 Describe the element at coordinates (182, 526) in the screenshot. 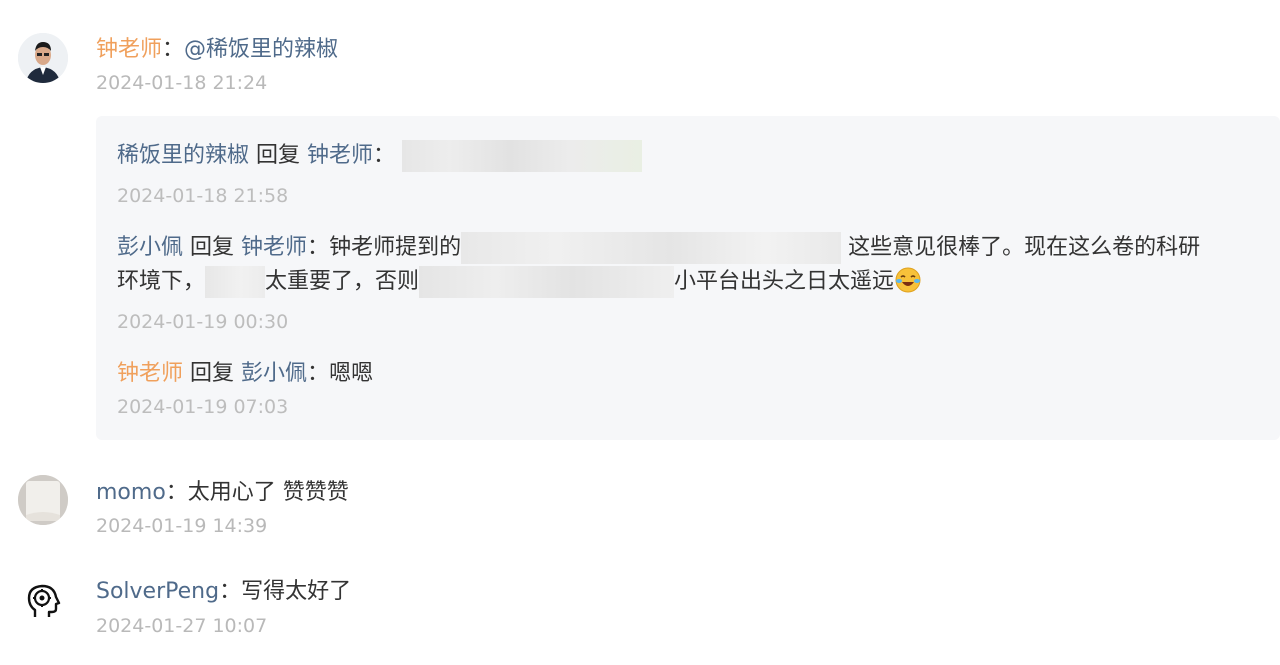

I see `comment-date: 2024-01-19 14:39` at that location.